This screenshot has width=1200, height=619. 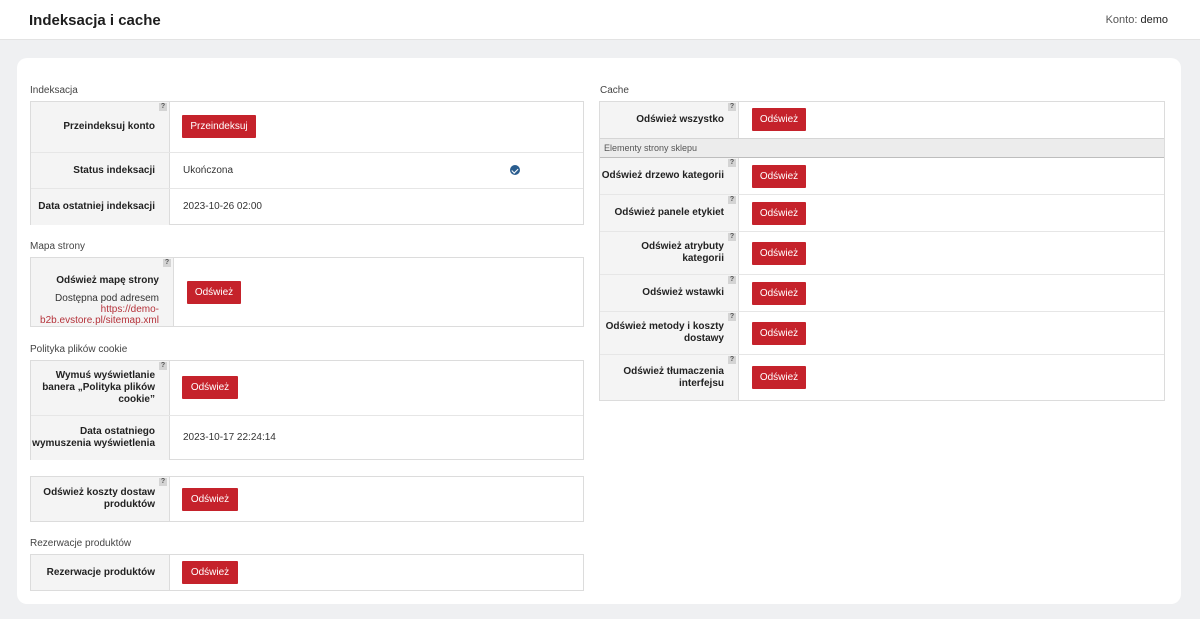 I want to click on reservations-row: Rezerwacje produktów Odśwież, so click(x=307, y=572).